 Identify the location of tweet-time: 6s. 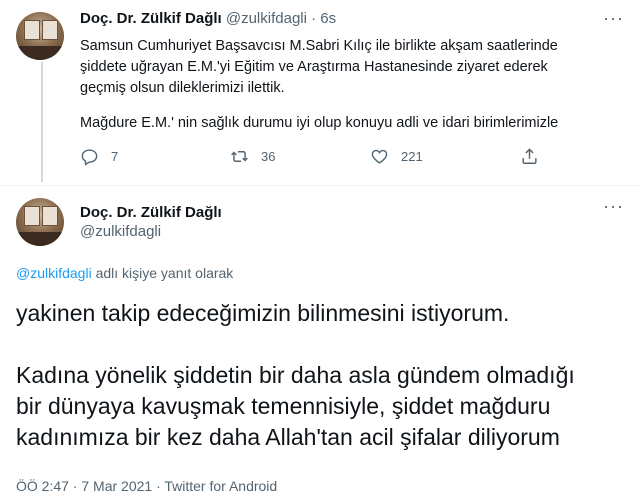
(328, 18).